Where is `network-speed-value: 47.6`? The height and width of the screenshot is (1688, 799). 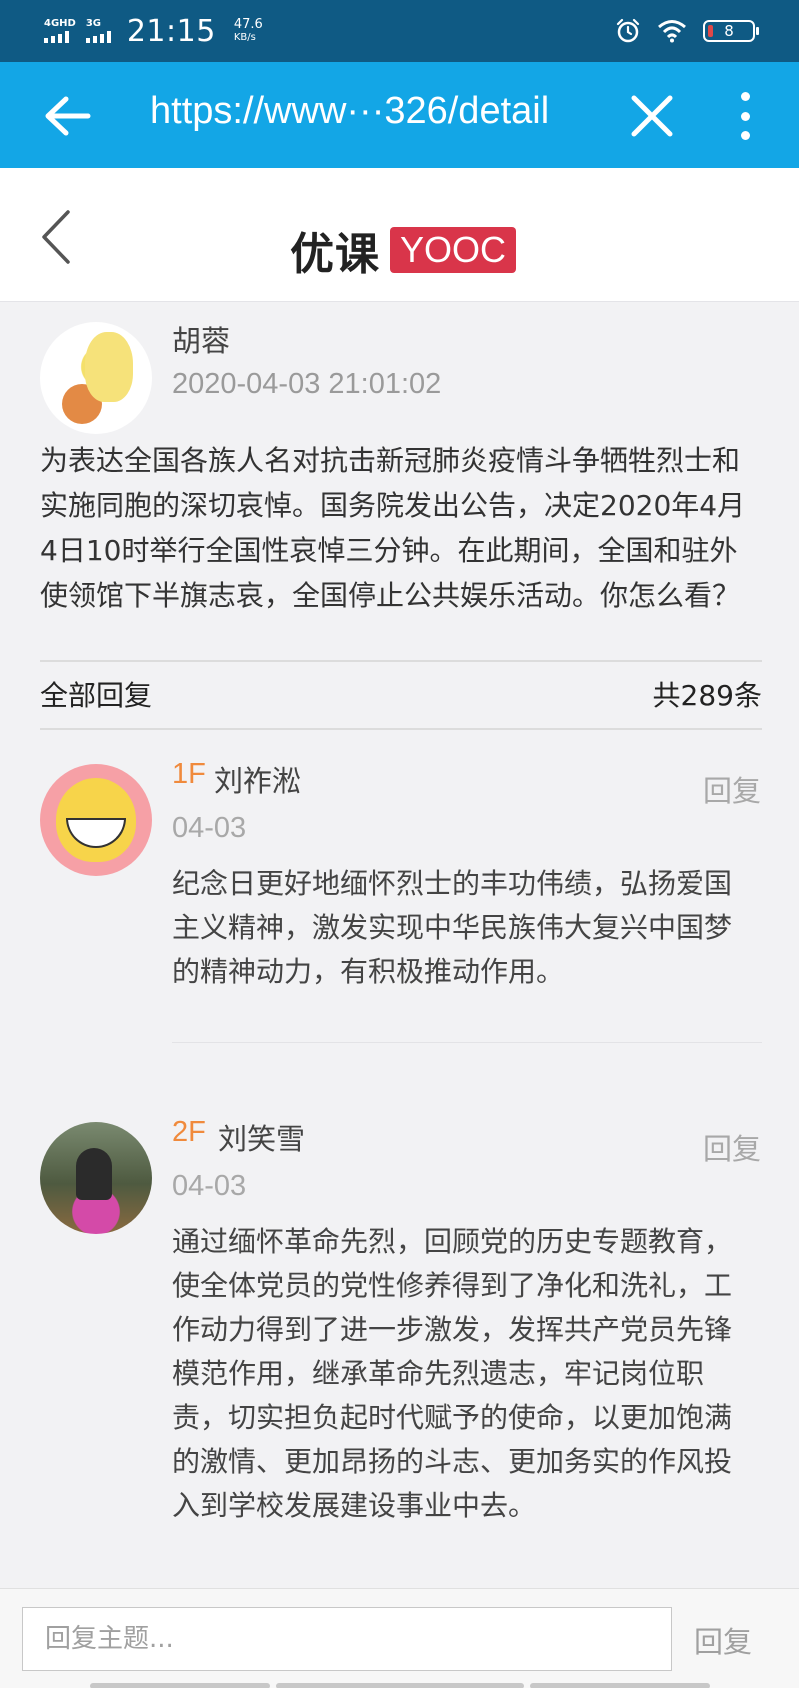 network-speed-value: 47.6 is located at coordinates (248, 24).